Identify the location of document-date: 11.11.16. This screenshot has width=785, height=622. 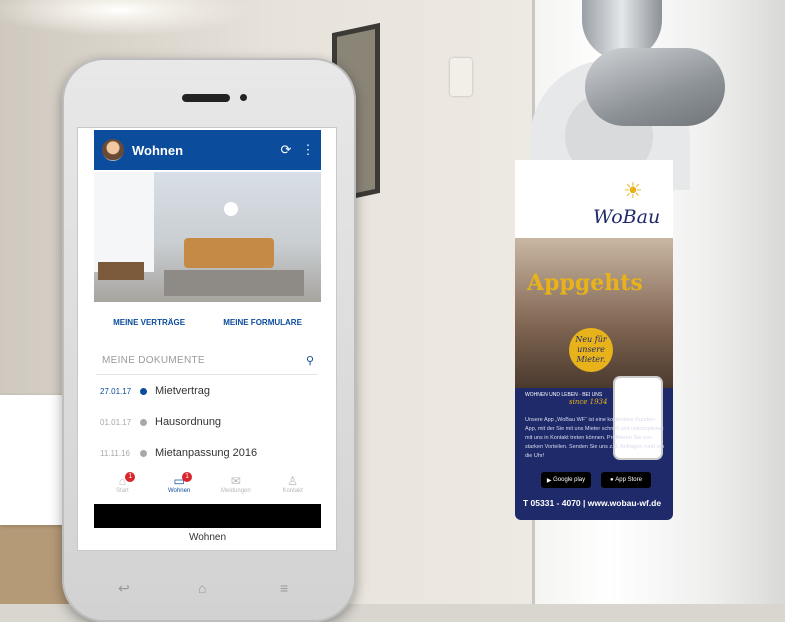
(115, 453).